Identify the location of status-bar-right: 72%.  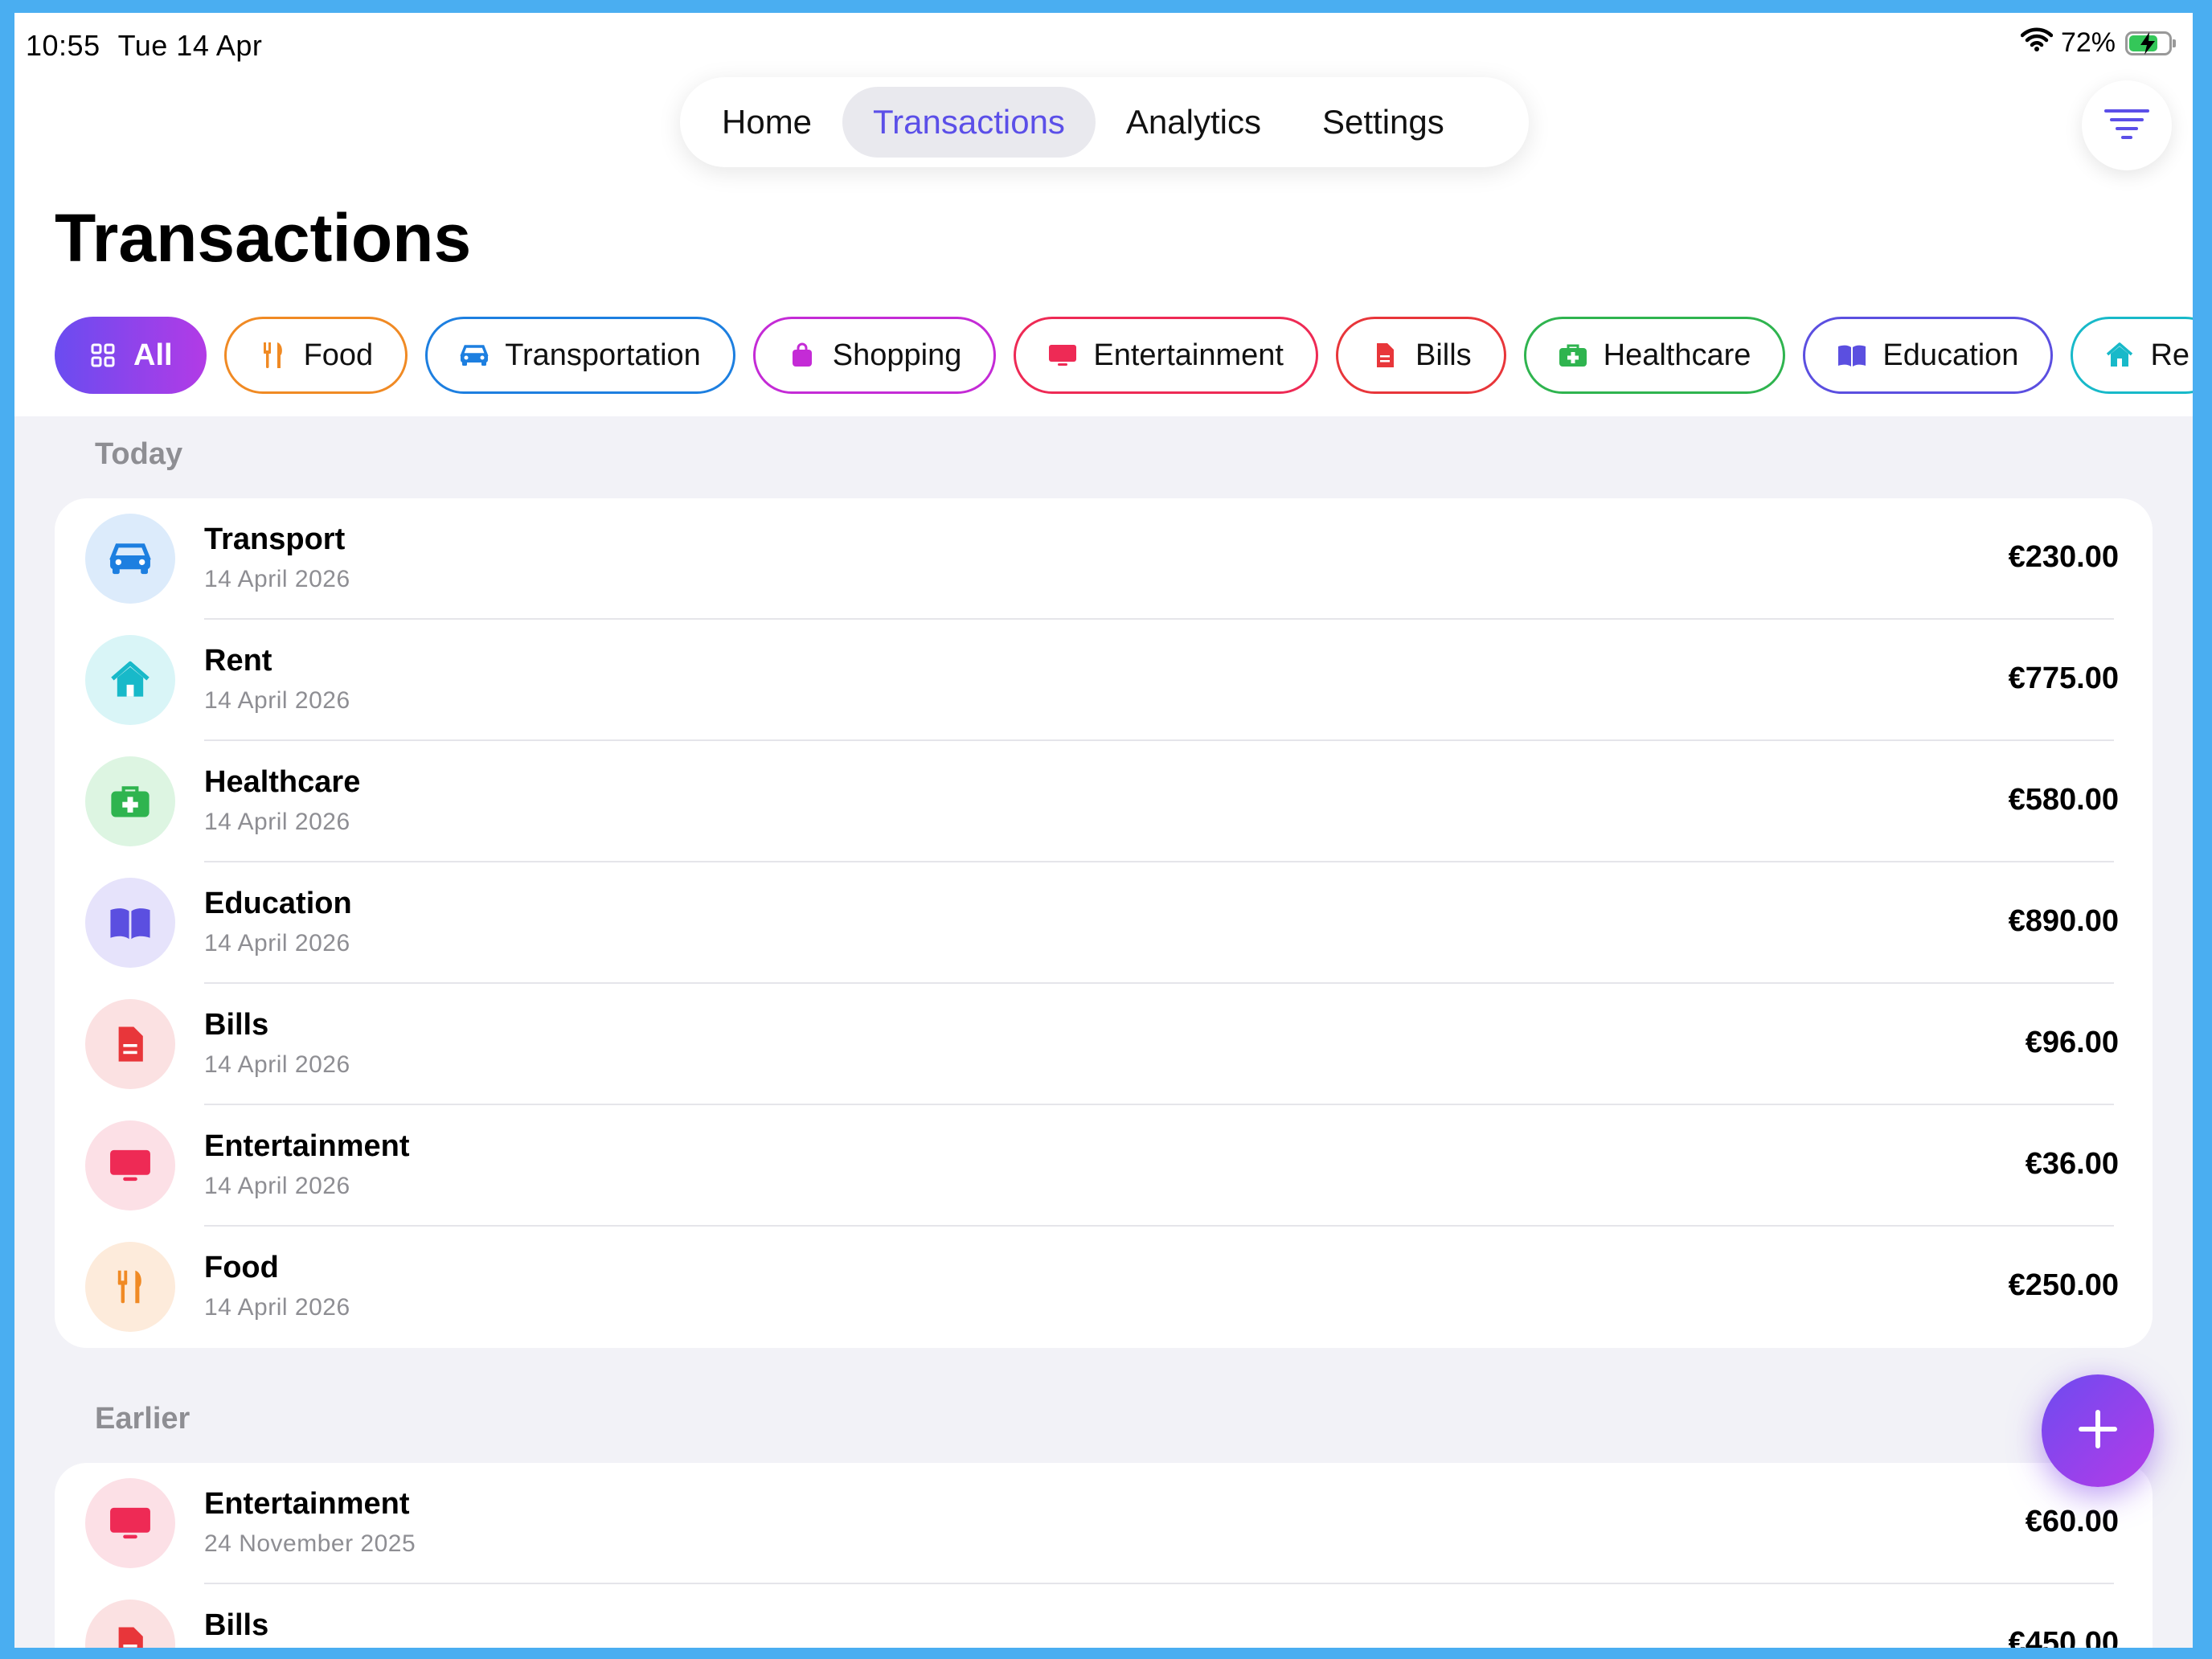
(2098, 43).